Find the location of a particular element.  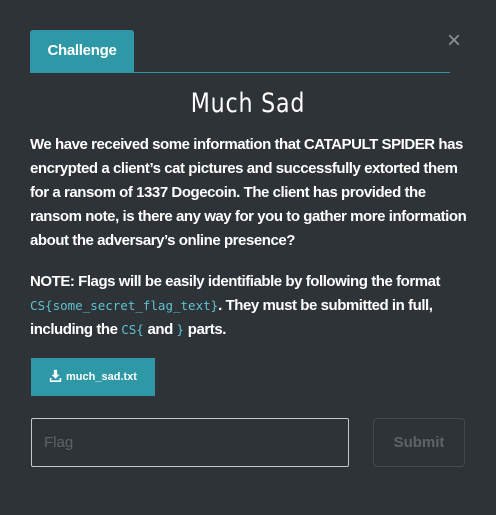

flag-input is located at coordinates (190, 442).